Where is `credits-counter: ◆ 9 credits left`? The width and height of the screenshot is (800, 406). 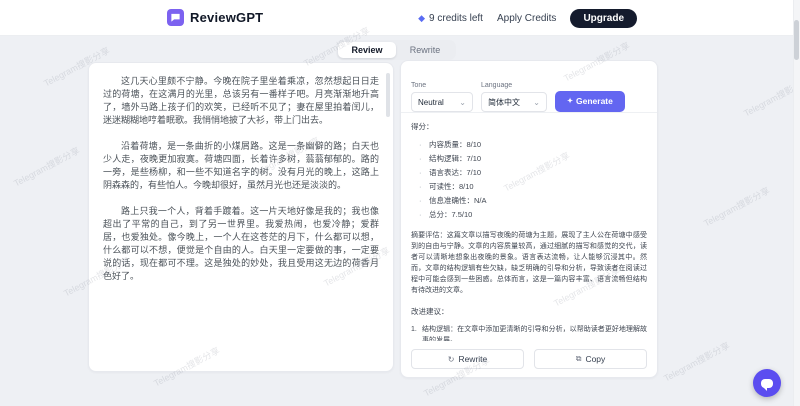
credits-counter: ◆ 9 credits left is located at coordinates (450, 18).